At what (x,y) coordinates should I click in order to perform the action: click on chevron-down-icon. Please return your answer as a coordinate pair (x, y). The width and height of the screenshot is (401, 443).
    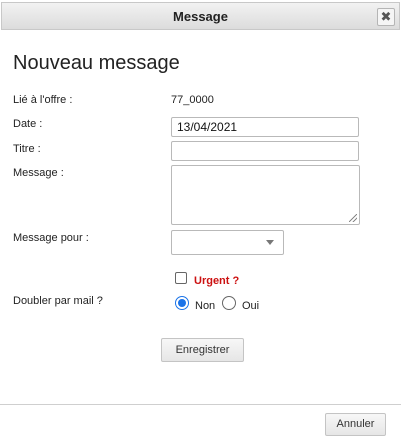
    Looking at the image, I should click on (270, 242).